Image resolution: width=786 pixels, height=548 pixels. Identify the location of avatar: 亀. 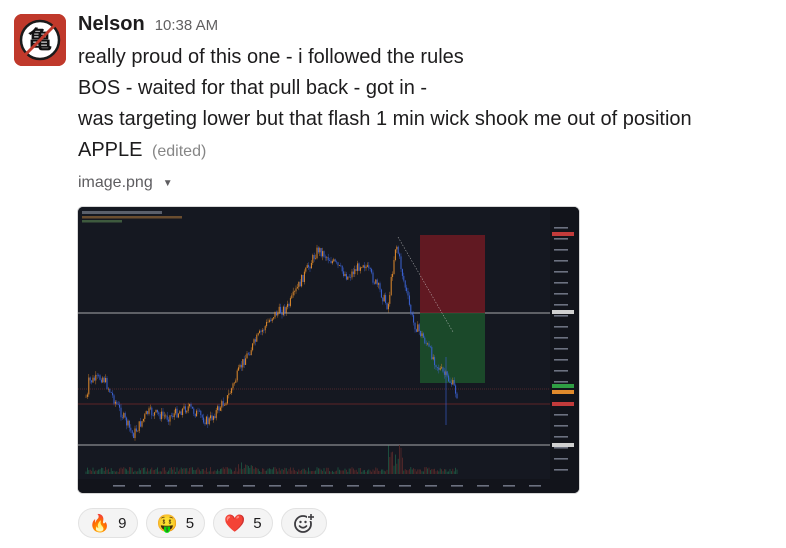
(40, 40).